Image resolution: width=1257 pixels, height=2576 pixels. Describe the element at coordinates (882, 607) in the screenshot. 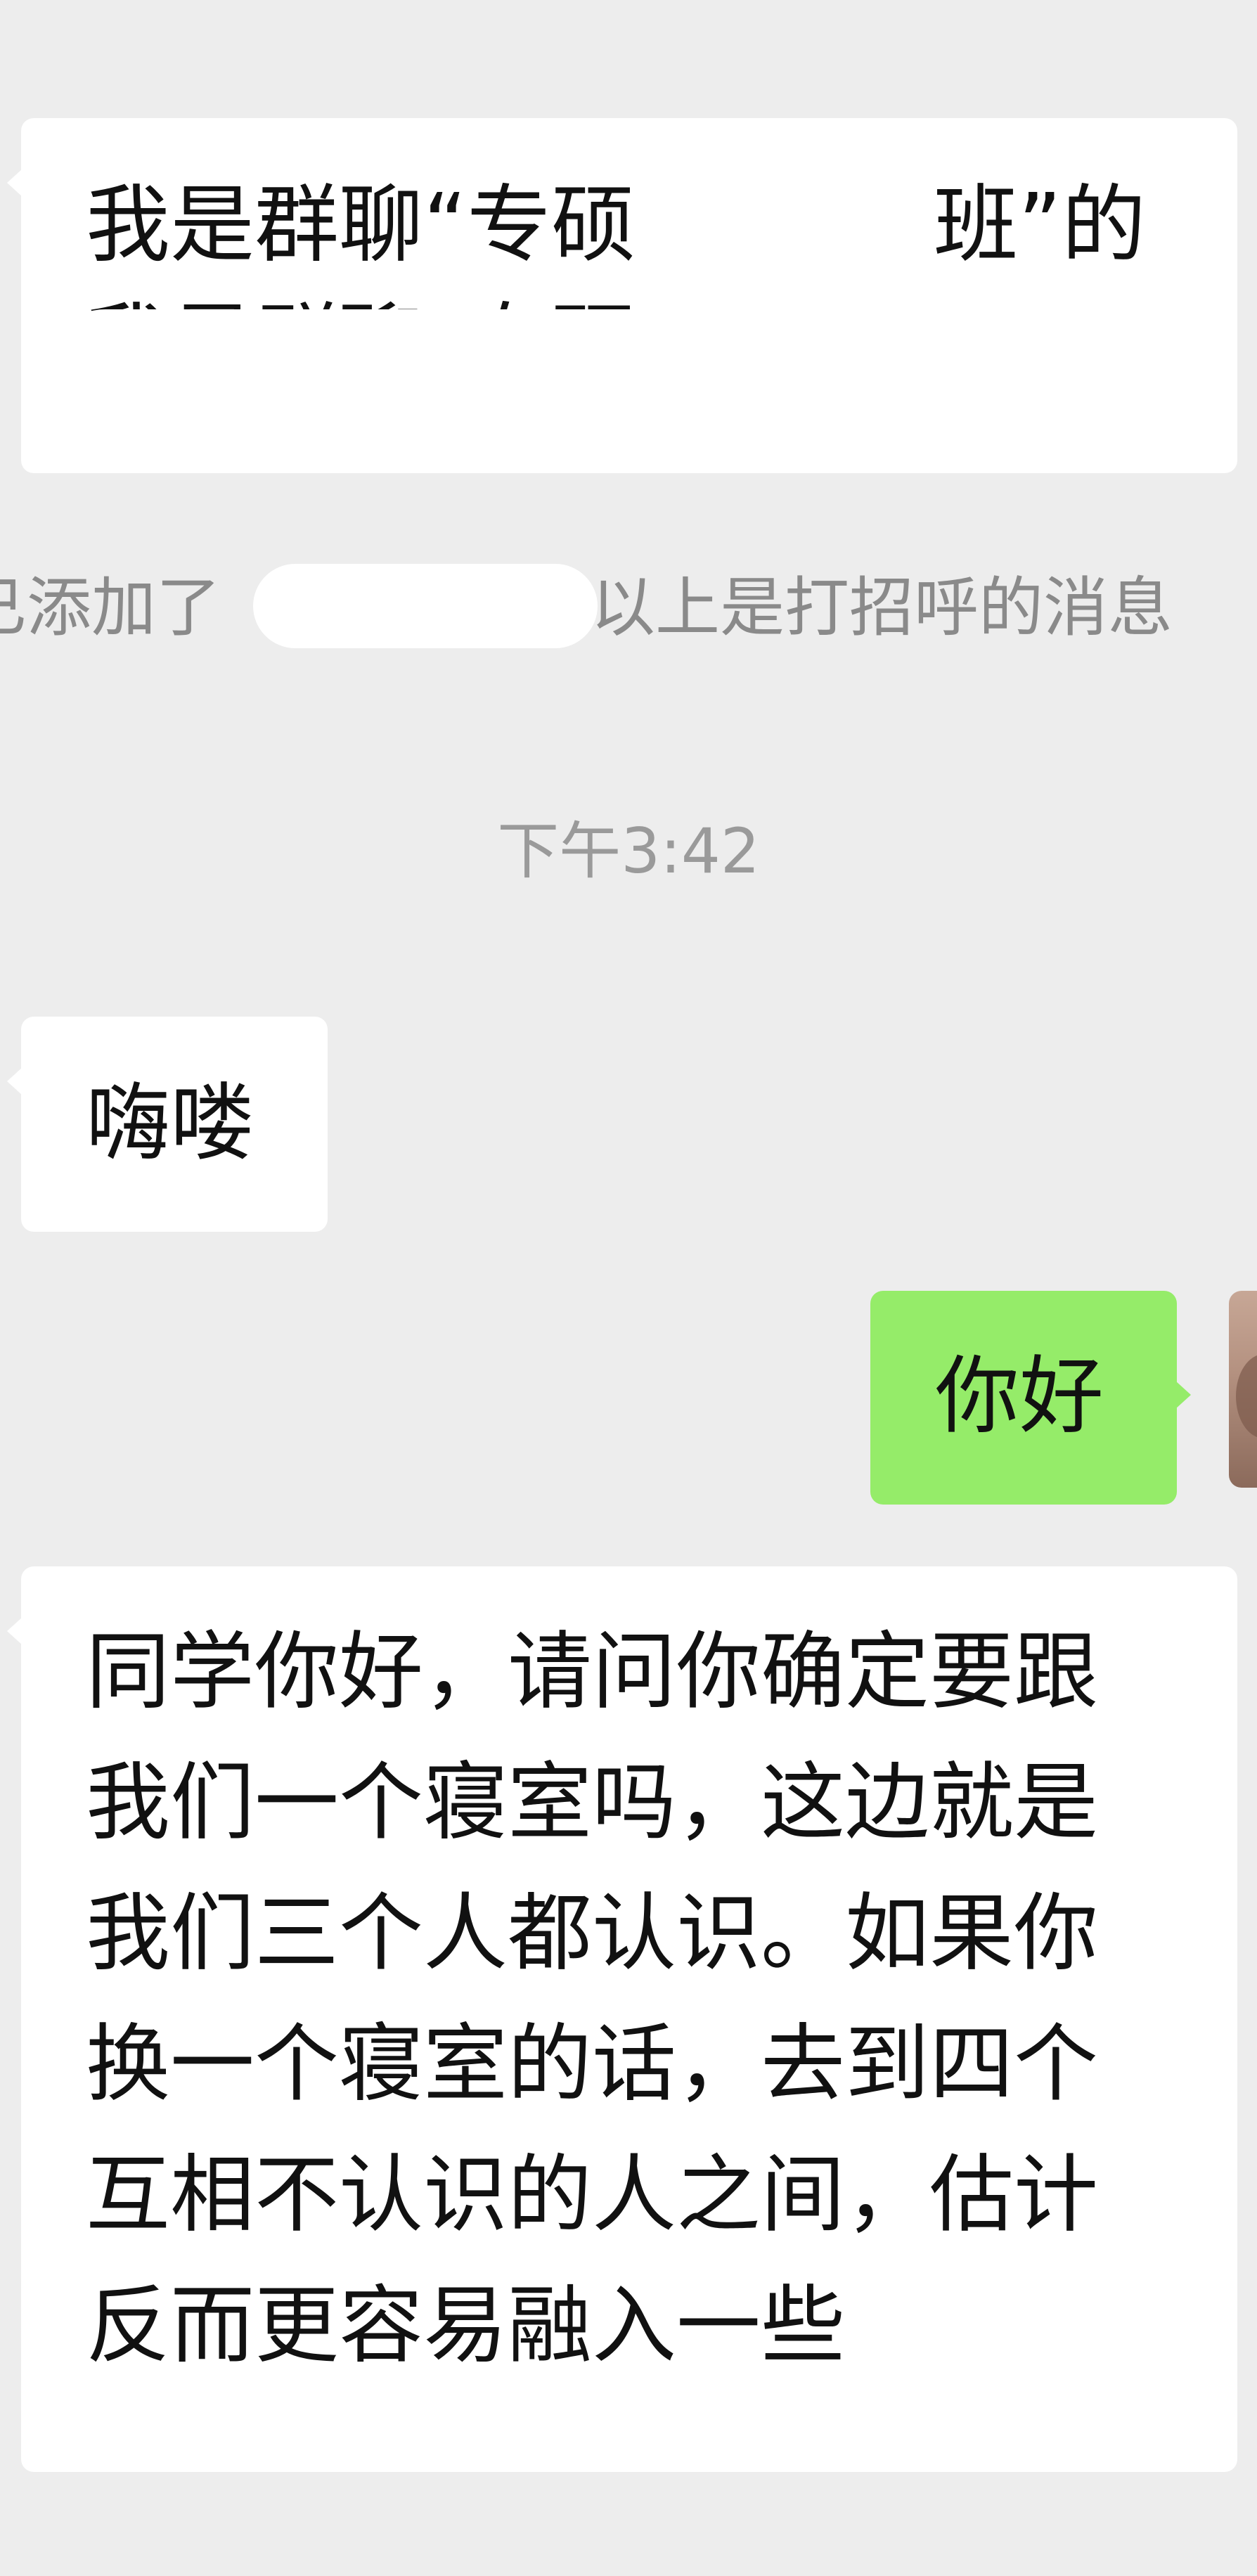

I see `system-notice-suffix: 以上是打招呼的消息` at that location.